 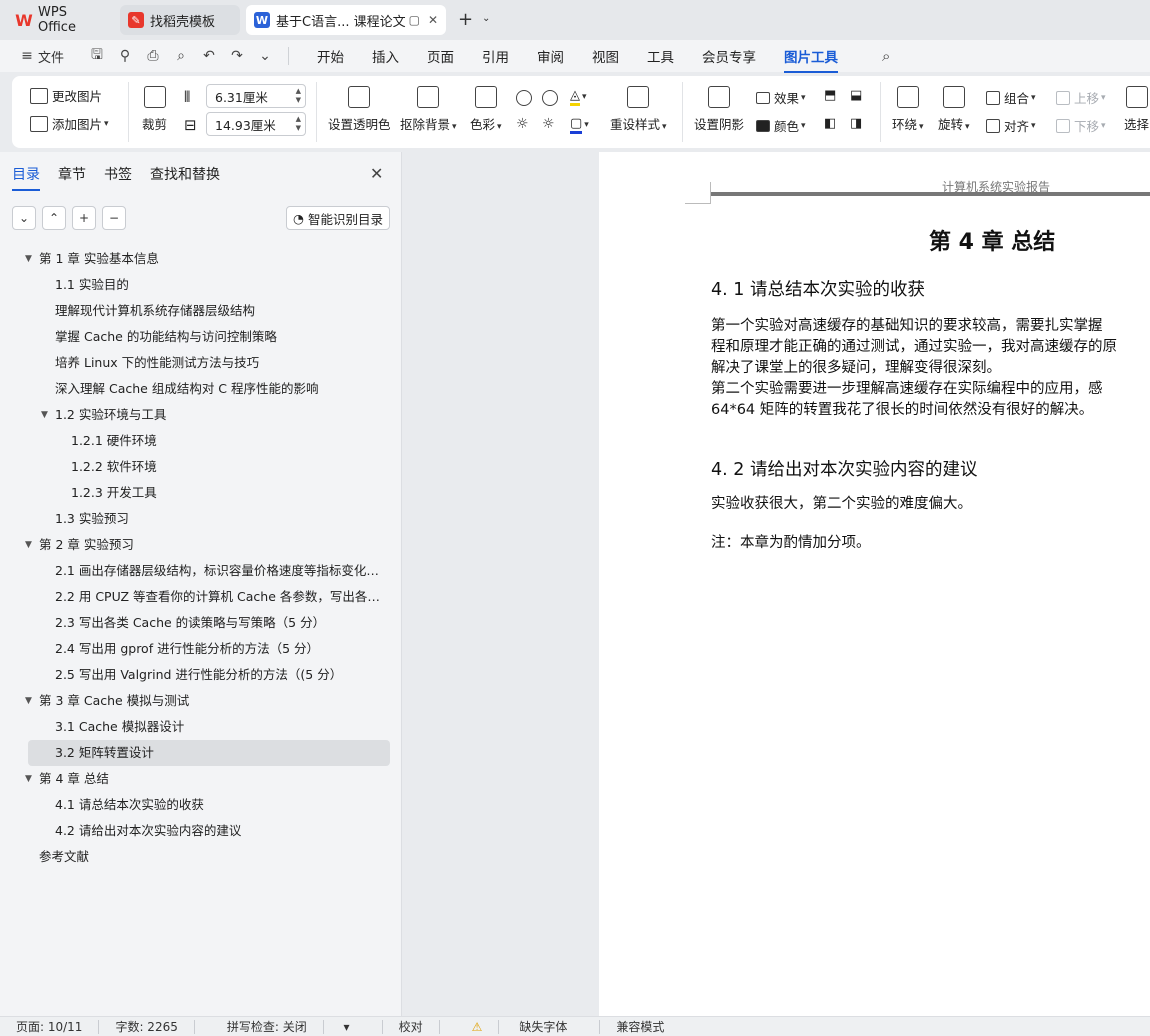 I want to click on toc-item: 1.2.3 开发工具, so click(x=195, y=493).